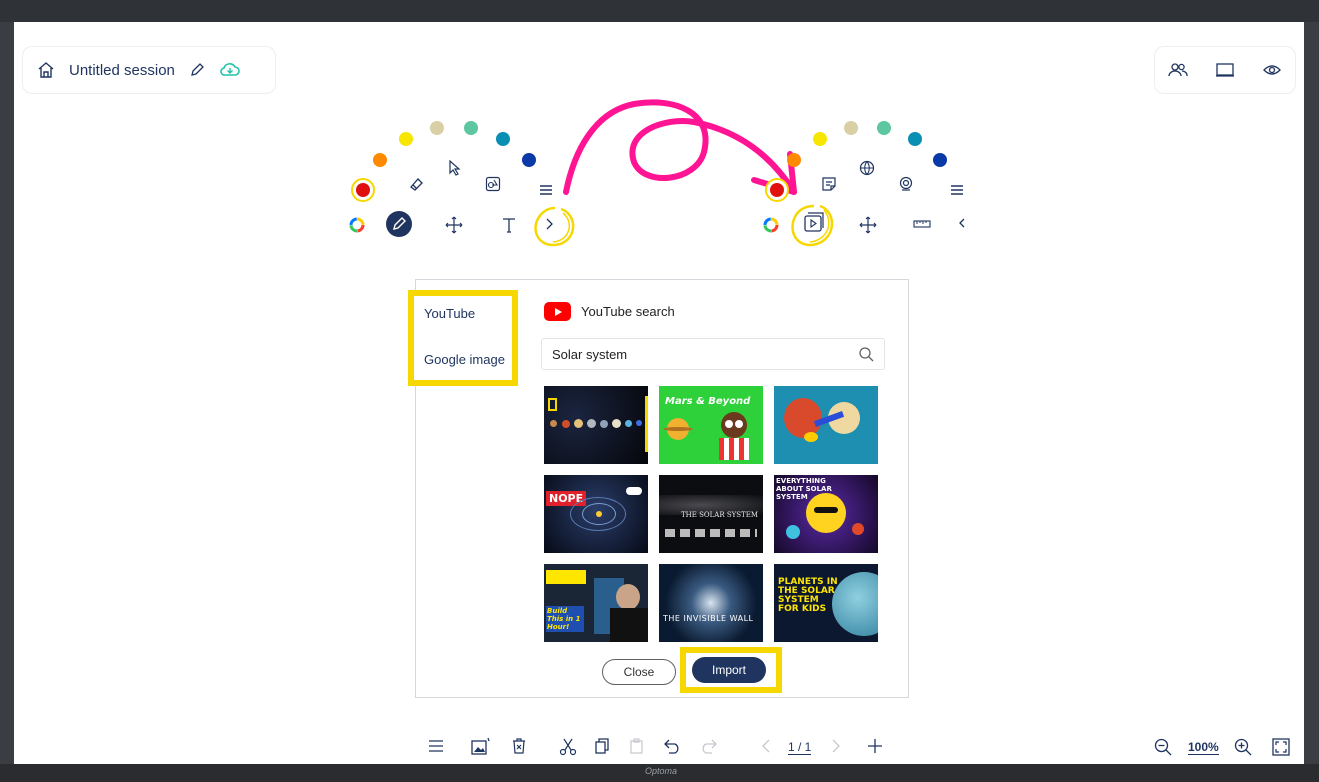  Describe the element at coordinates (399, 224) in the screenshot. I see `pen-tool-active-icon` at that location.